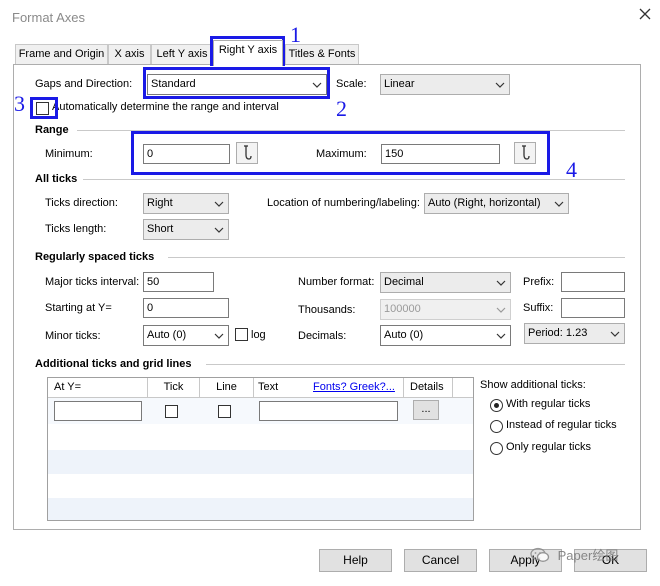  Describe the element at coordinates (445, 335) in the screenshot. I see `decimals-select: Auto (0)` at that location.